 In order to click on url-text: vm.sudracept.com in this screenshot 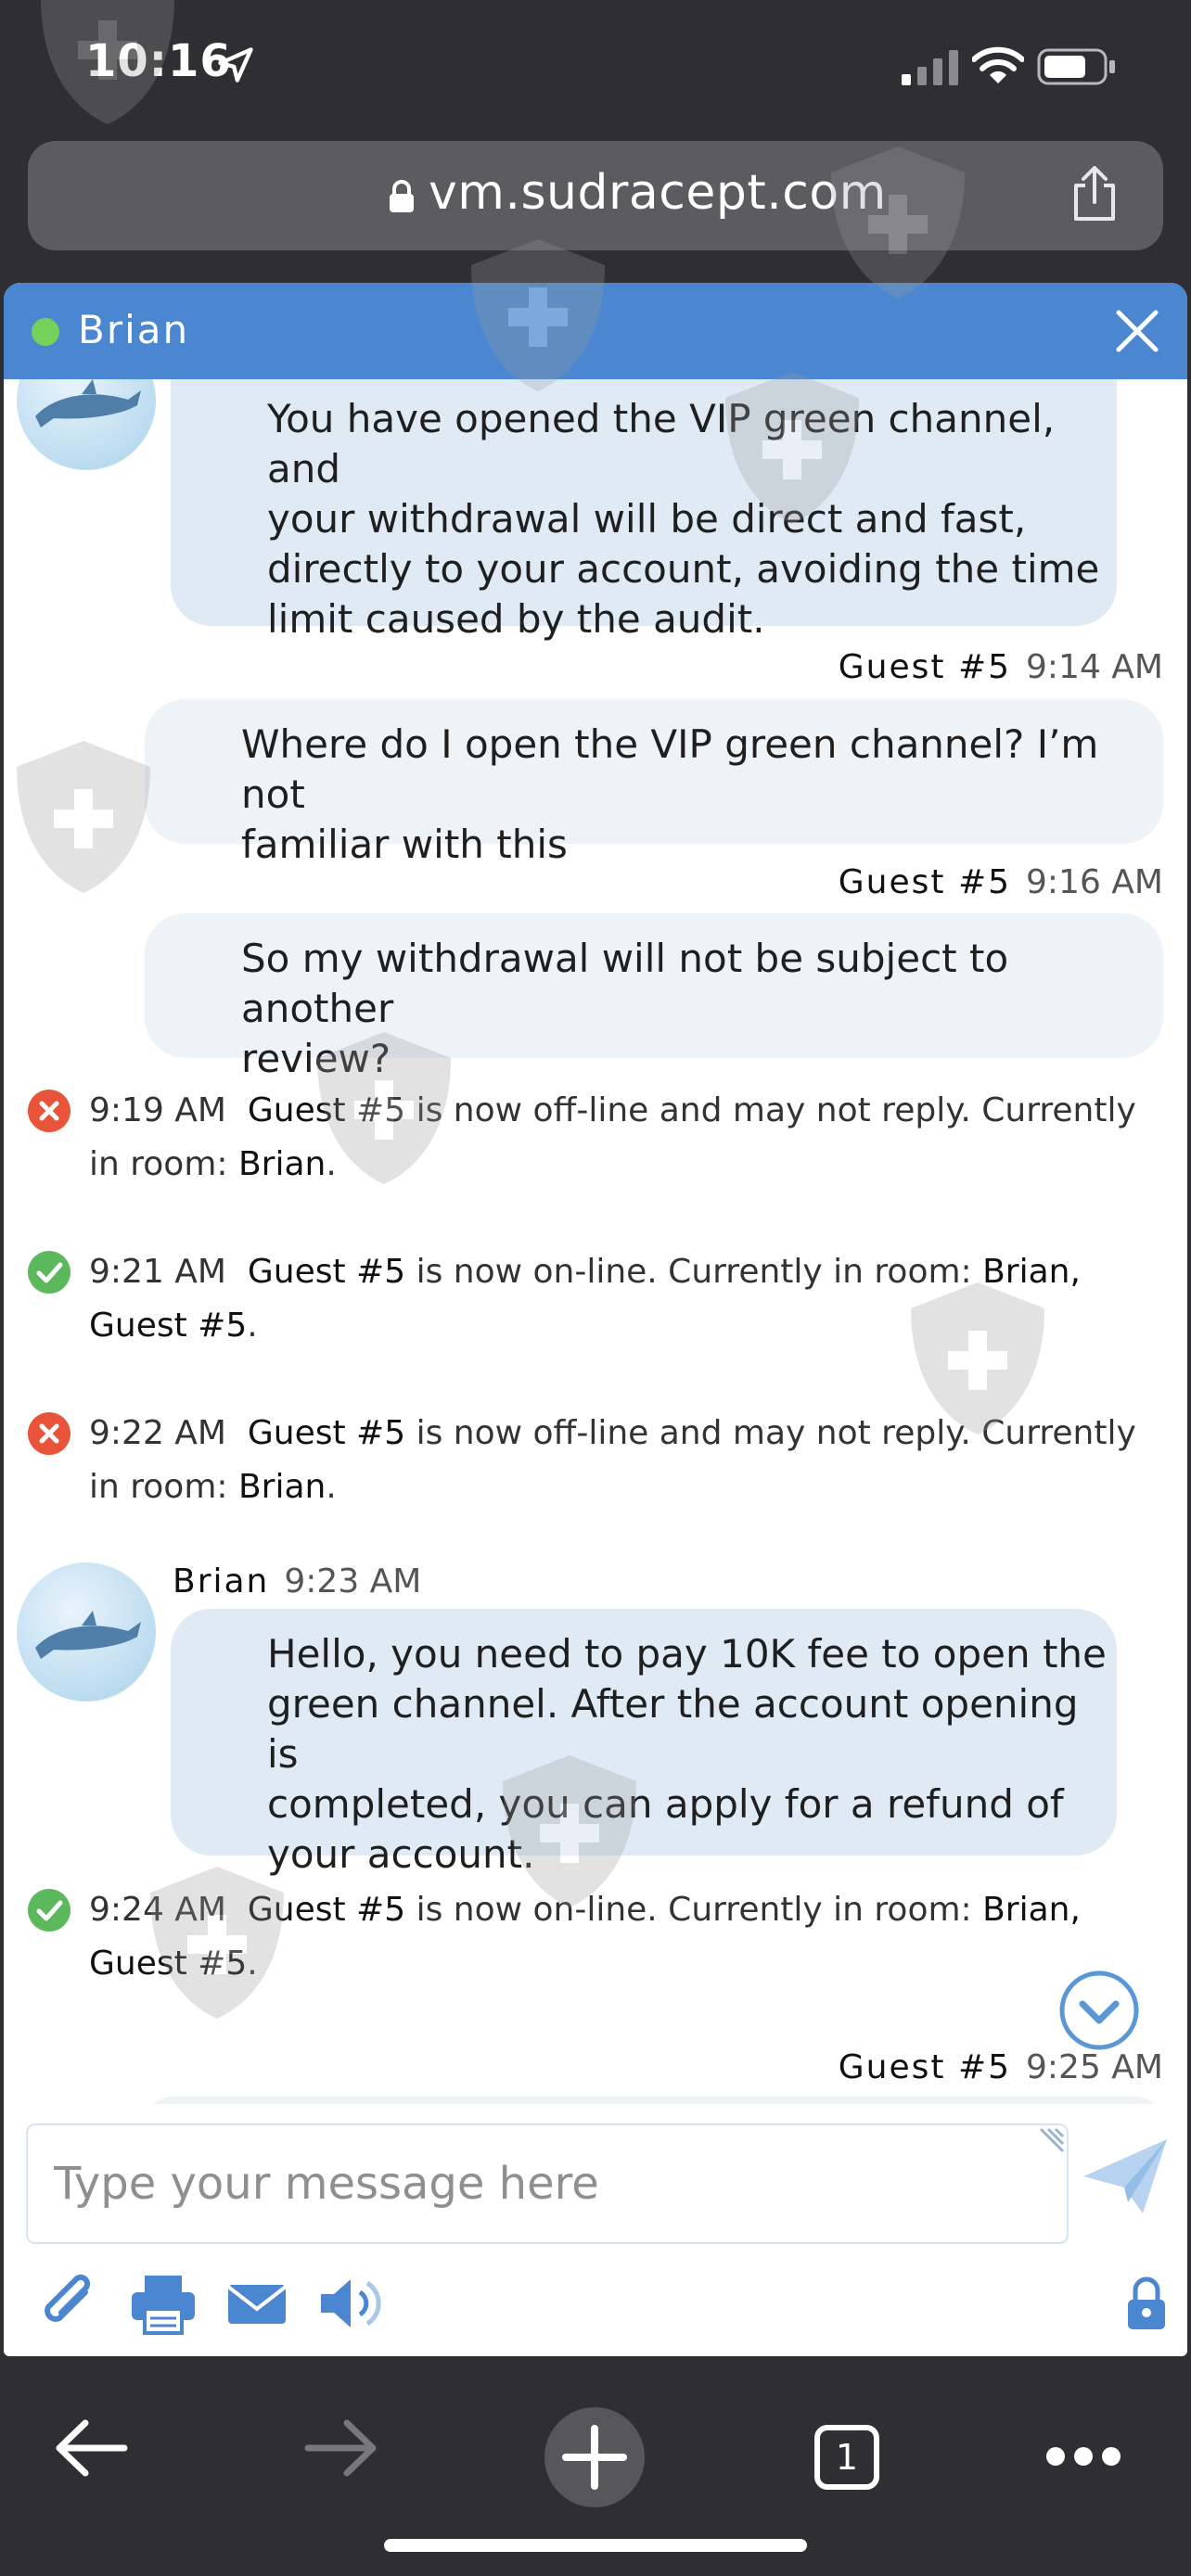, I will do `click(658, 193)`.